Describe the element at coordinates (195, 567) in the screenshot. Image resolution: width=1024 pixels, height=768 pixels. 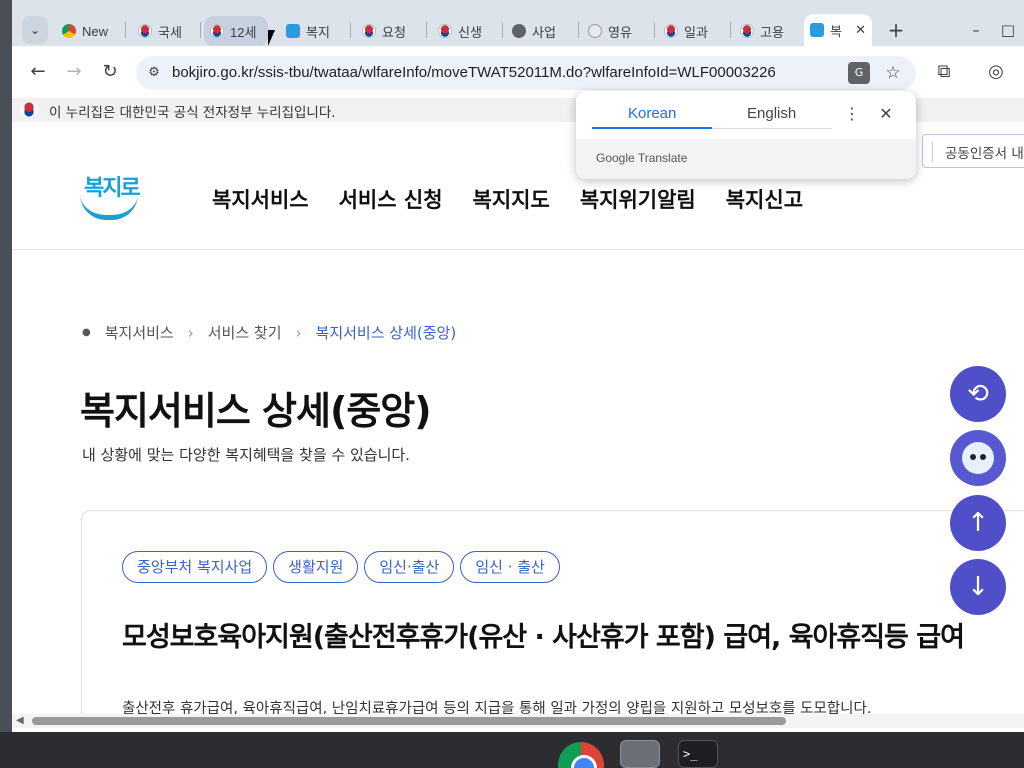
I see `tag-chip: 중앙부처 복지사업` at that location.